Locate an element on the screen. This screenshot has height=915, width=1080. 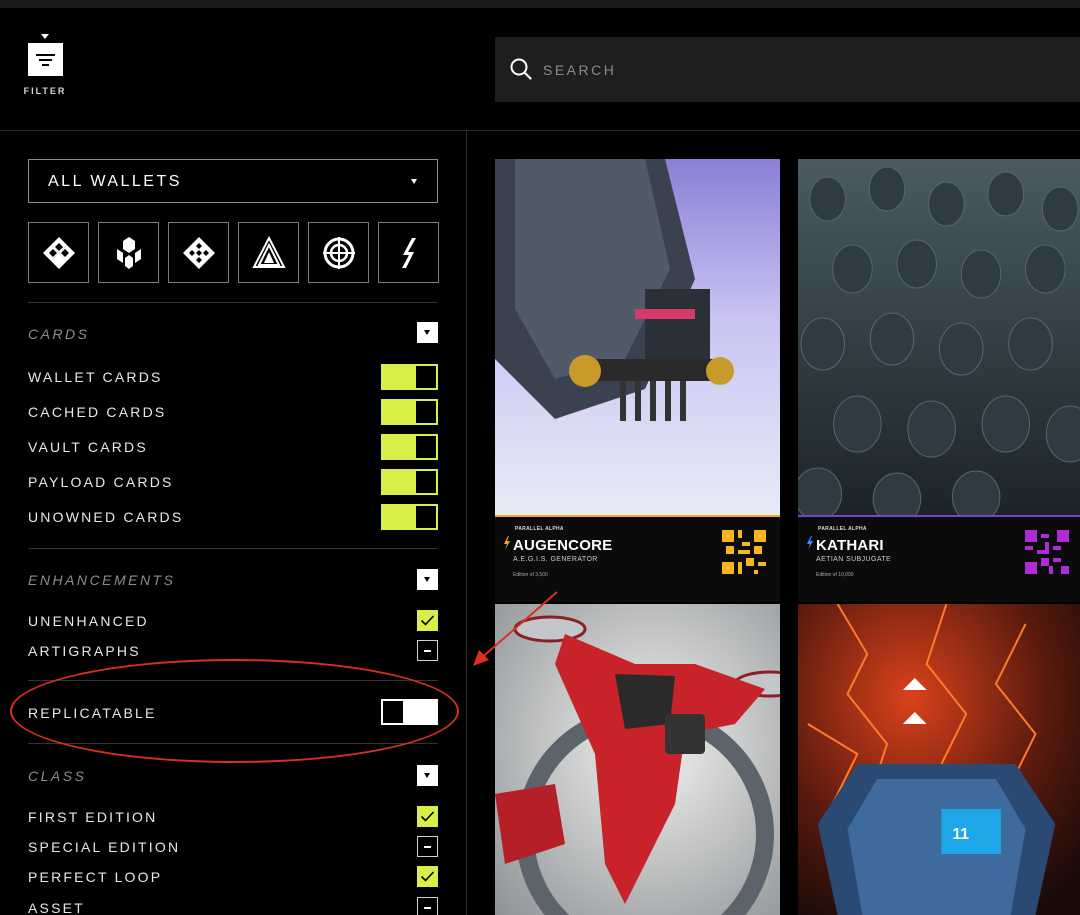
card-tile is located at coordinates (637, 759).